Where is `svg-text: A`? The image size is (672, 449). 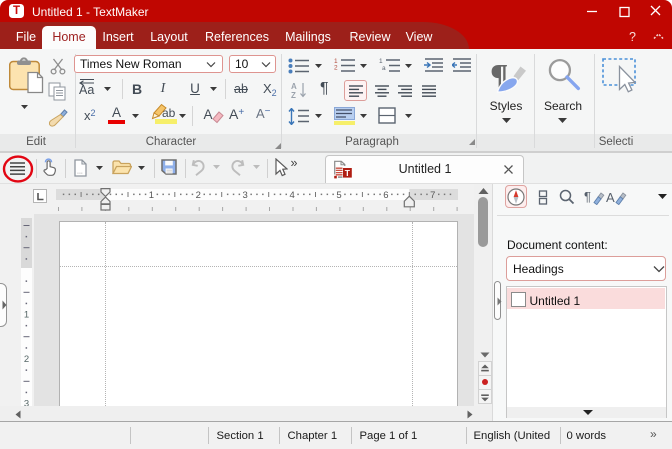 svg-text: A is located at coordinates (294, 86).